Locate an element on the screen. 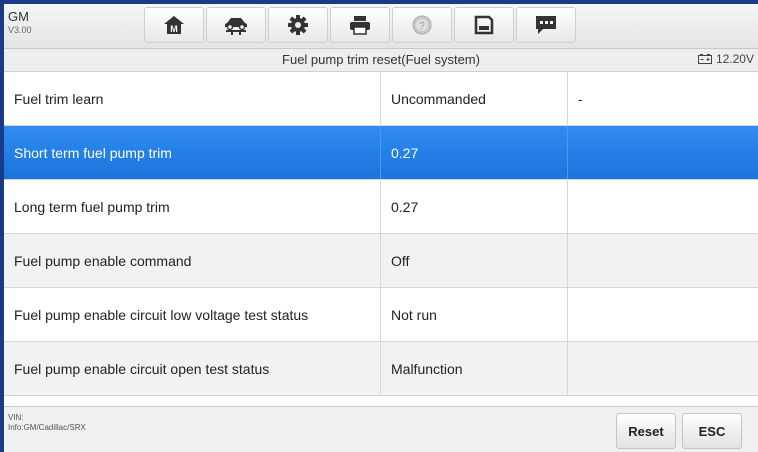 The height and width of the screenshot is (452, 758). help-button: ? is located at coordinates (422, 25).